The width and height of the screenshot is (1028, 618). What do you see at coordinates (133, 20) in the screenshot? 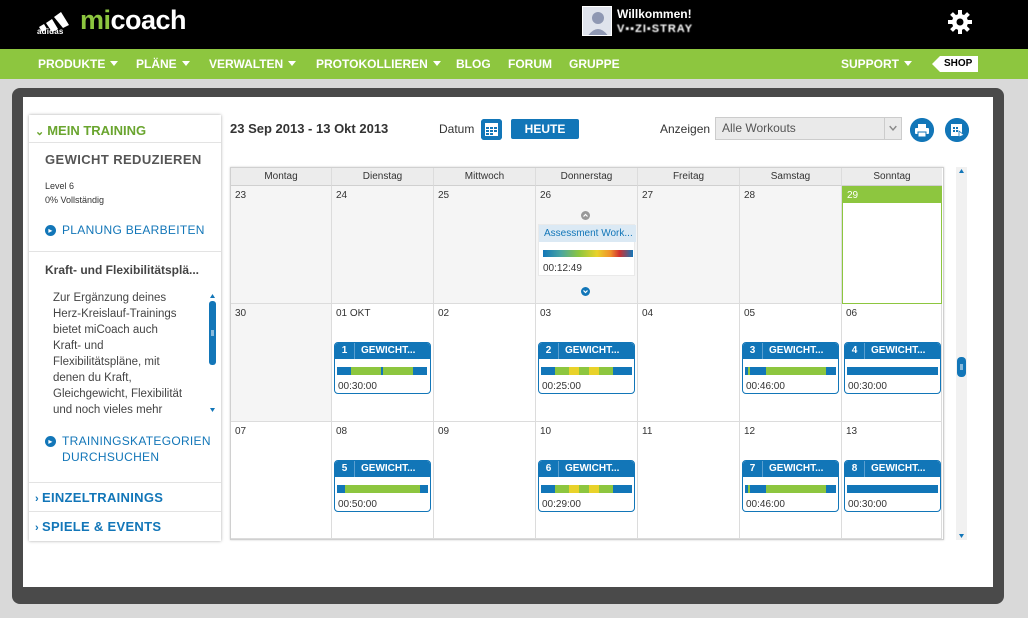
I see `micoach-logo: micoach` at bounding box center [133, 20].